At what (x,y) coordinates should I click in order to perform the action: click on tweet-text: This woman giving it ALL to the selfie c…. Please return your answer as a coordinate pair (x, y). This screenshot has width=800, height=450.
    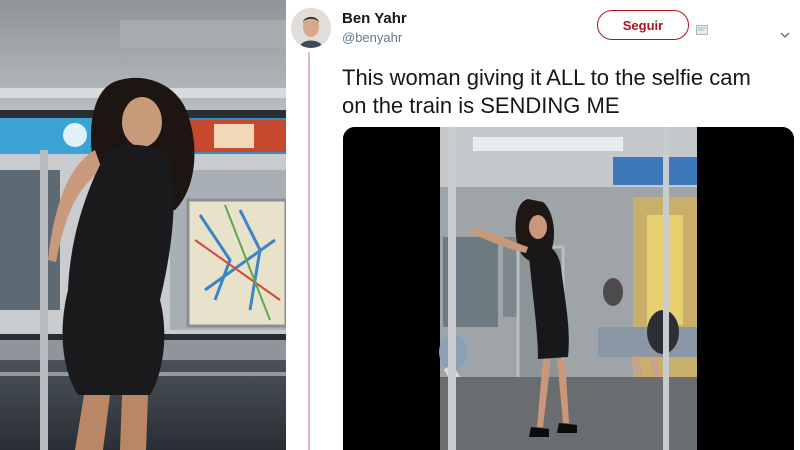
    Looking at the image, I should click on (546, 91).